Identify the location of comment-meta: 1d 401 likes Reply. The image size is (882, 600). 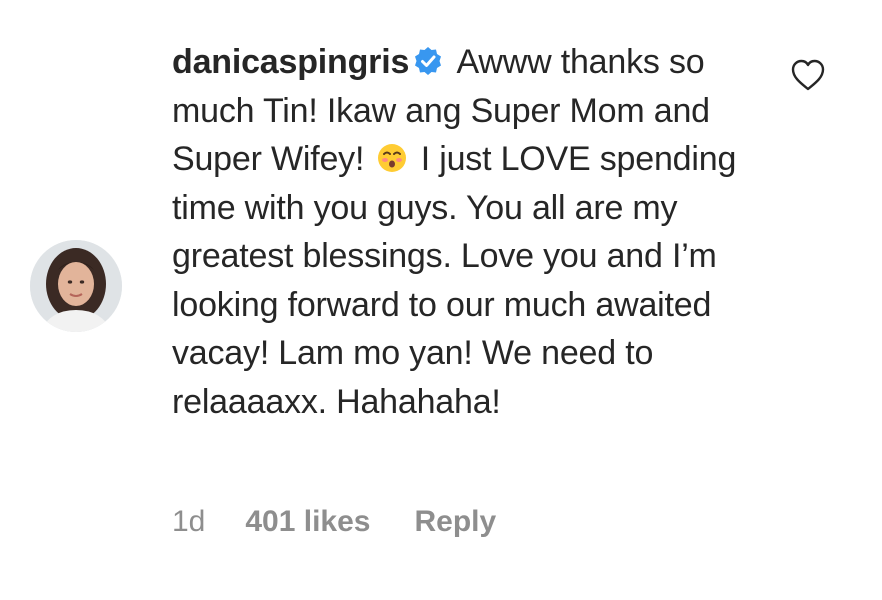
(334, 522).